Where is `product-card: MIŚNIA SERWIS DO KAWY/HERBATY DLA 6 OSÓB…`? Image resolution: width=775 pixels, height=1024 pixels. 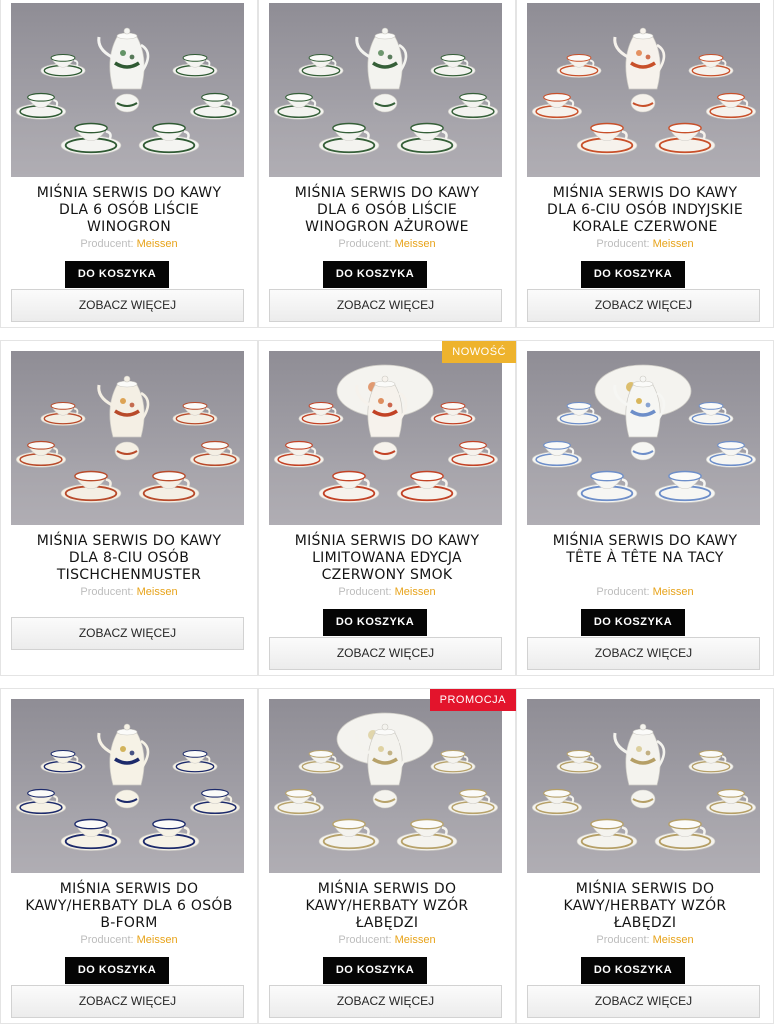 product-card: MIŚNIA SERWIS DO KAWY/HERBATY DLA 6 OSÓB… is located at coordinates (129, 856).